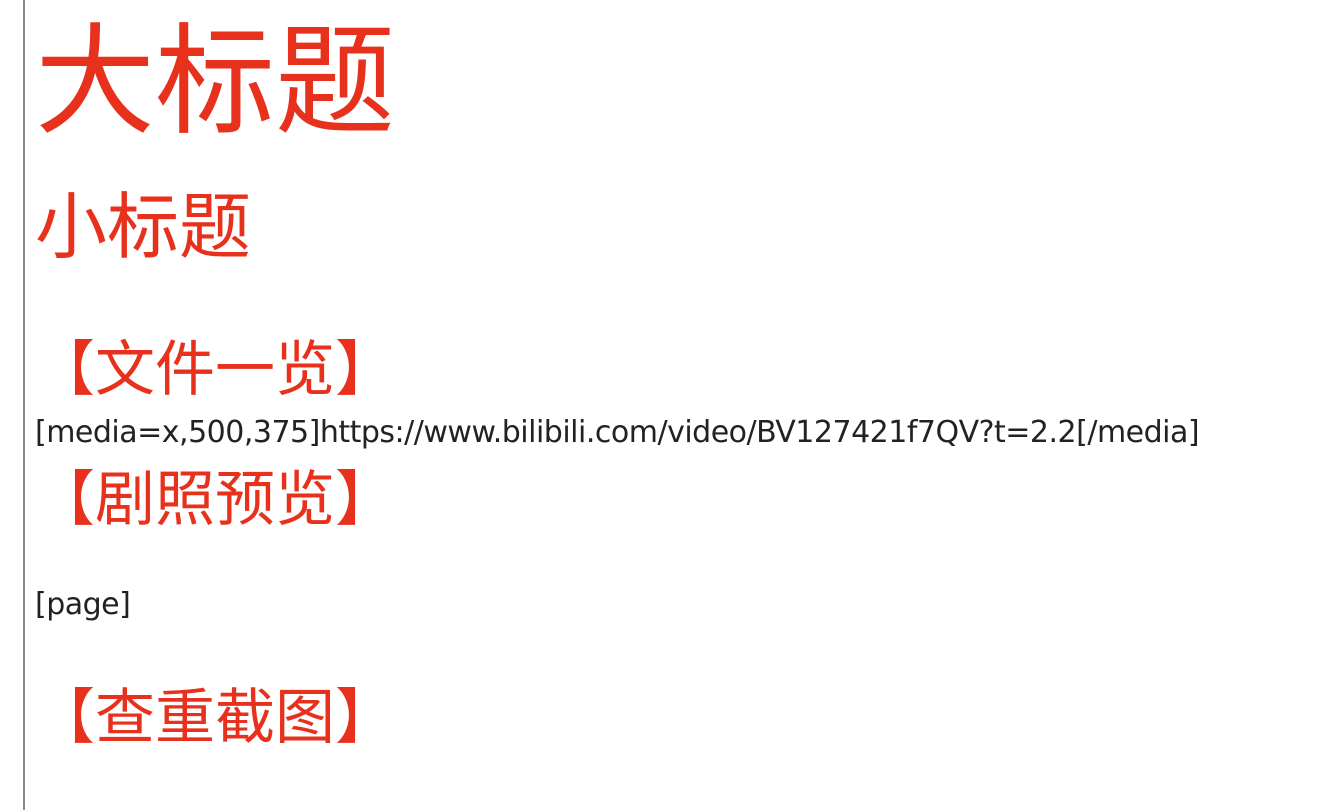 The image size is (1336, 810). What do you see at coordinates (143, 227) in the screenshot?
I see `sub-title: 小标题` at bounding box center [143, 227].